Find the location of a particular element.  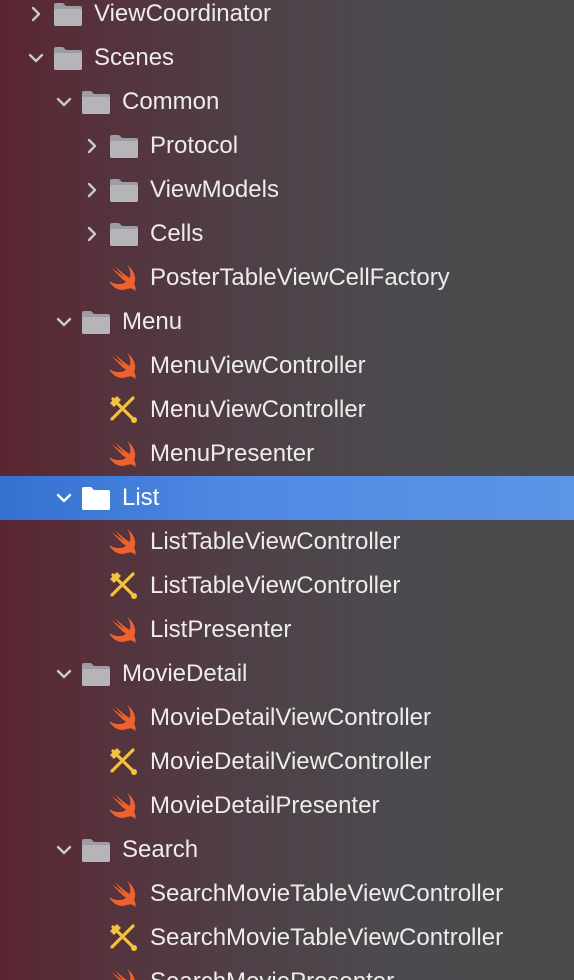

item-label: Menu is located at coordinates (152, 321).